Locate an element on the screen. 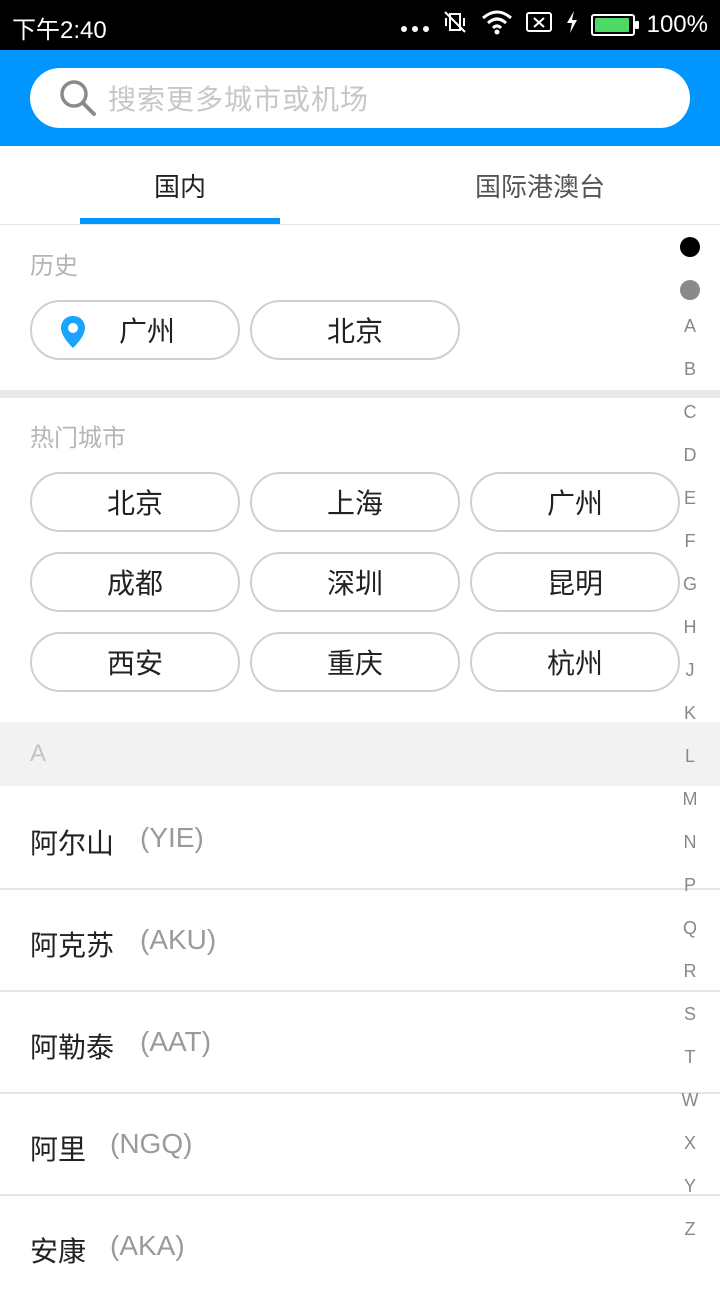 Image resolution: width=720 pixels, height=1296 pixels. search-input: 搜索更多城市或机场 is located at coordinates (360, 98).